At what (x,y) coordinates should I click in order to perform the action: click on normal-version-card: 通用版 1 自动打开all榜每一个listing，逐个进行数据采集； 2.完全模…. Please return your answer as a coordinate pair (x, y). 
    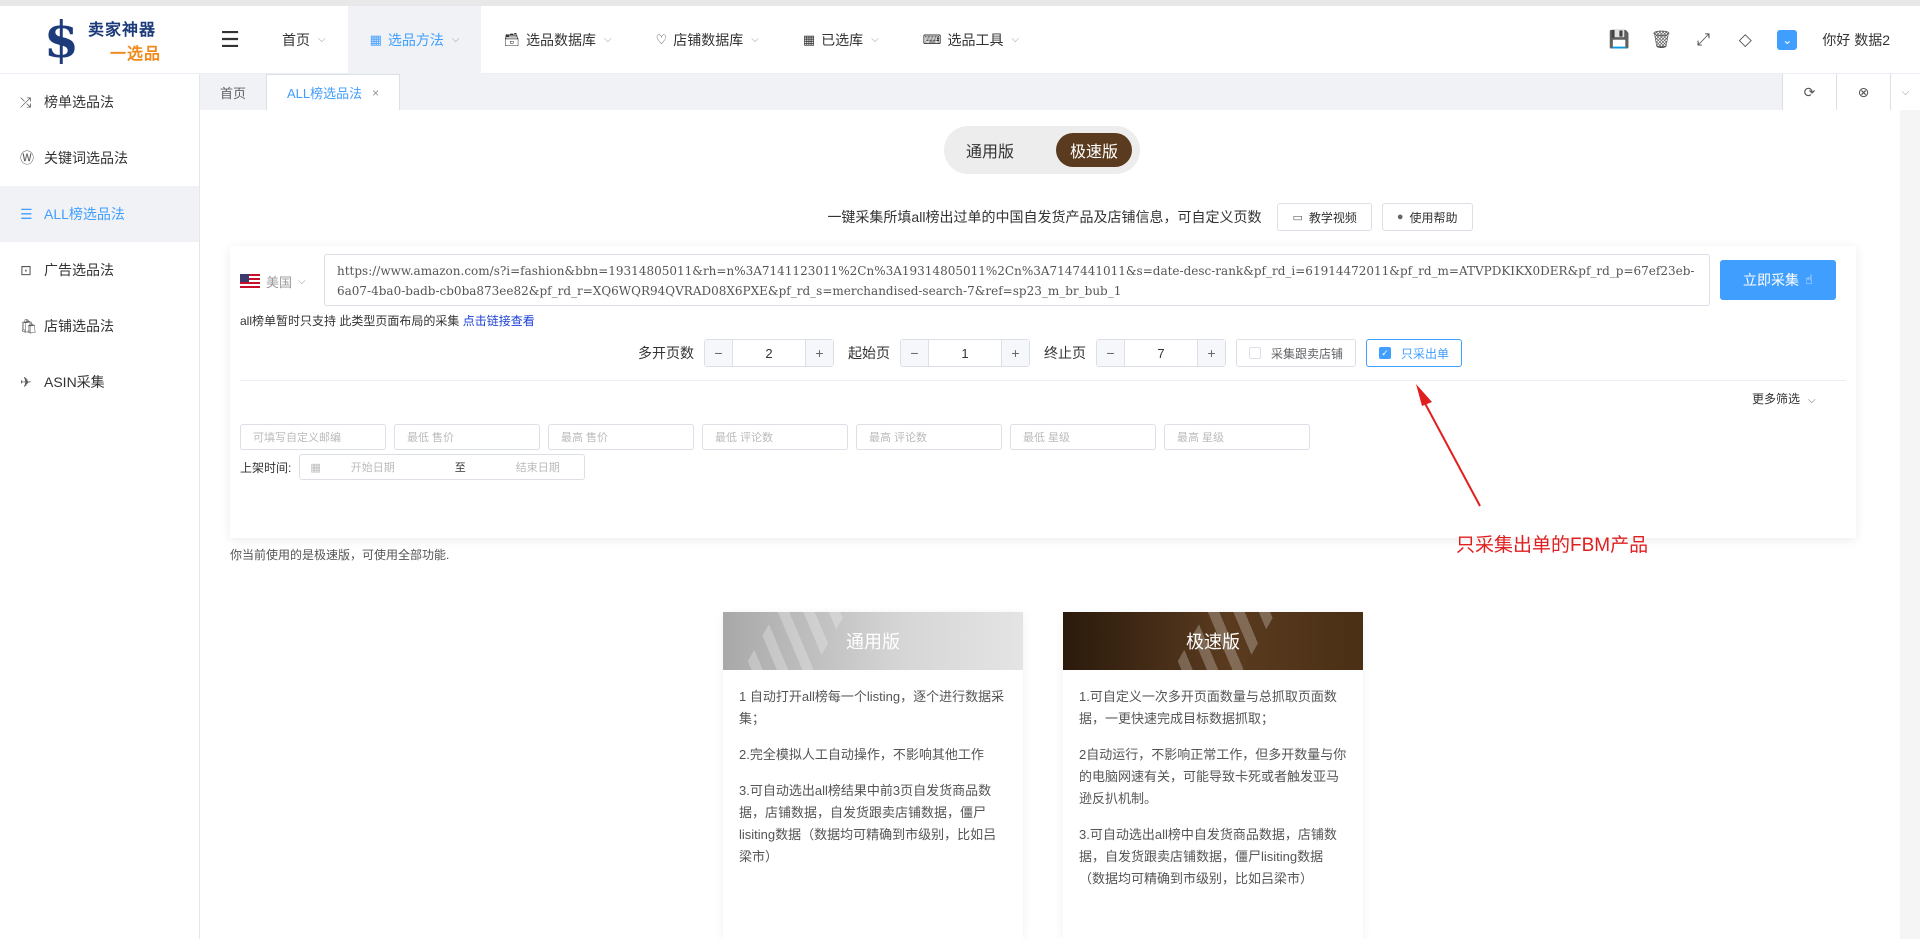
    Looking at the image, I should click on (873, 775).